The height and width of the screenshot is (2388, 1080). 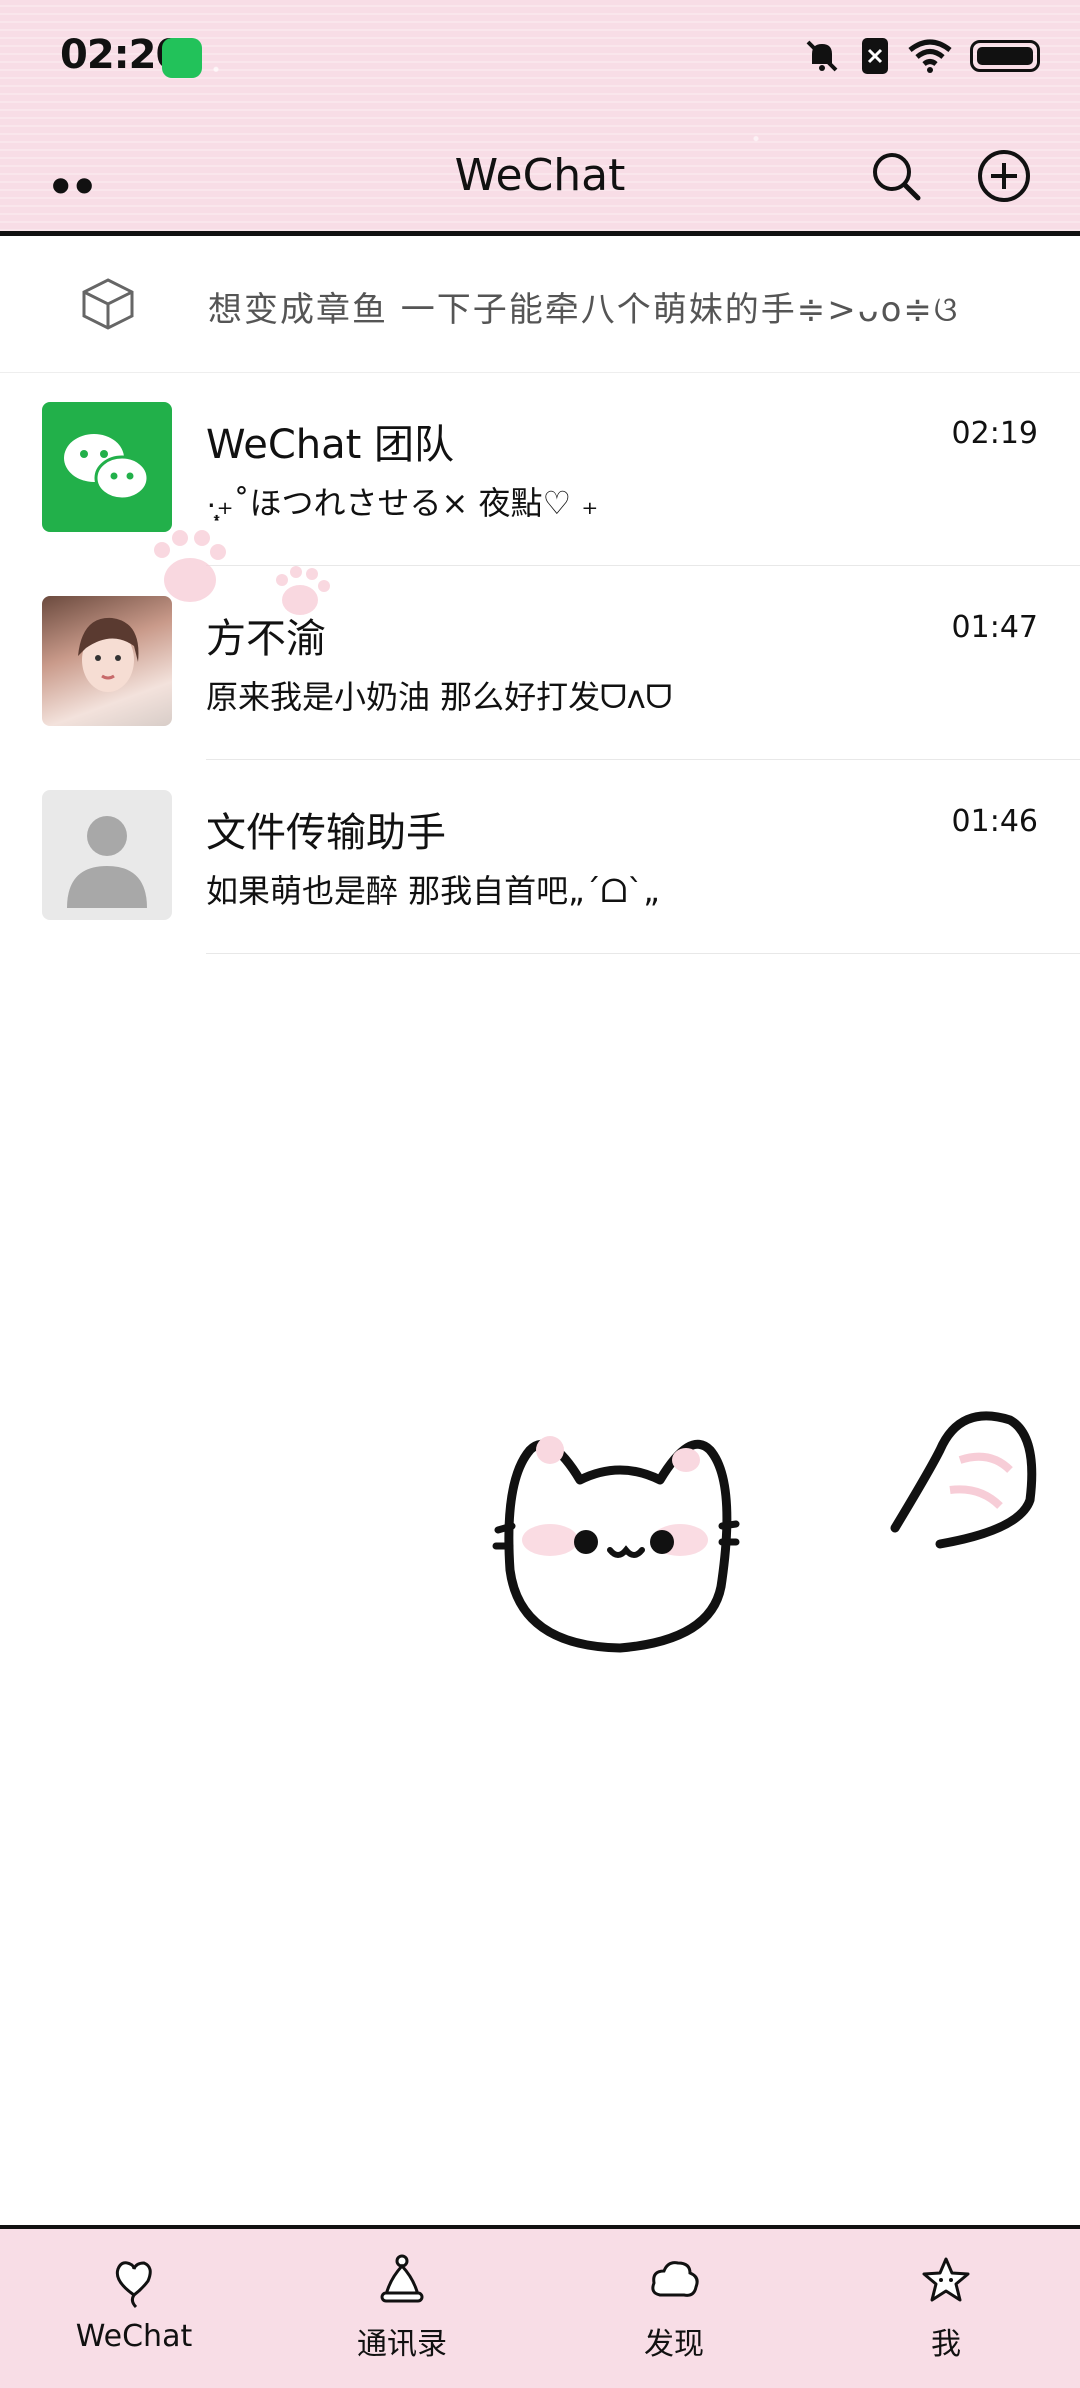 What do you see at coordinates (108, 304) in the screenshot?
I see `cube-icon` at bounding box center [108, 304].